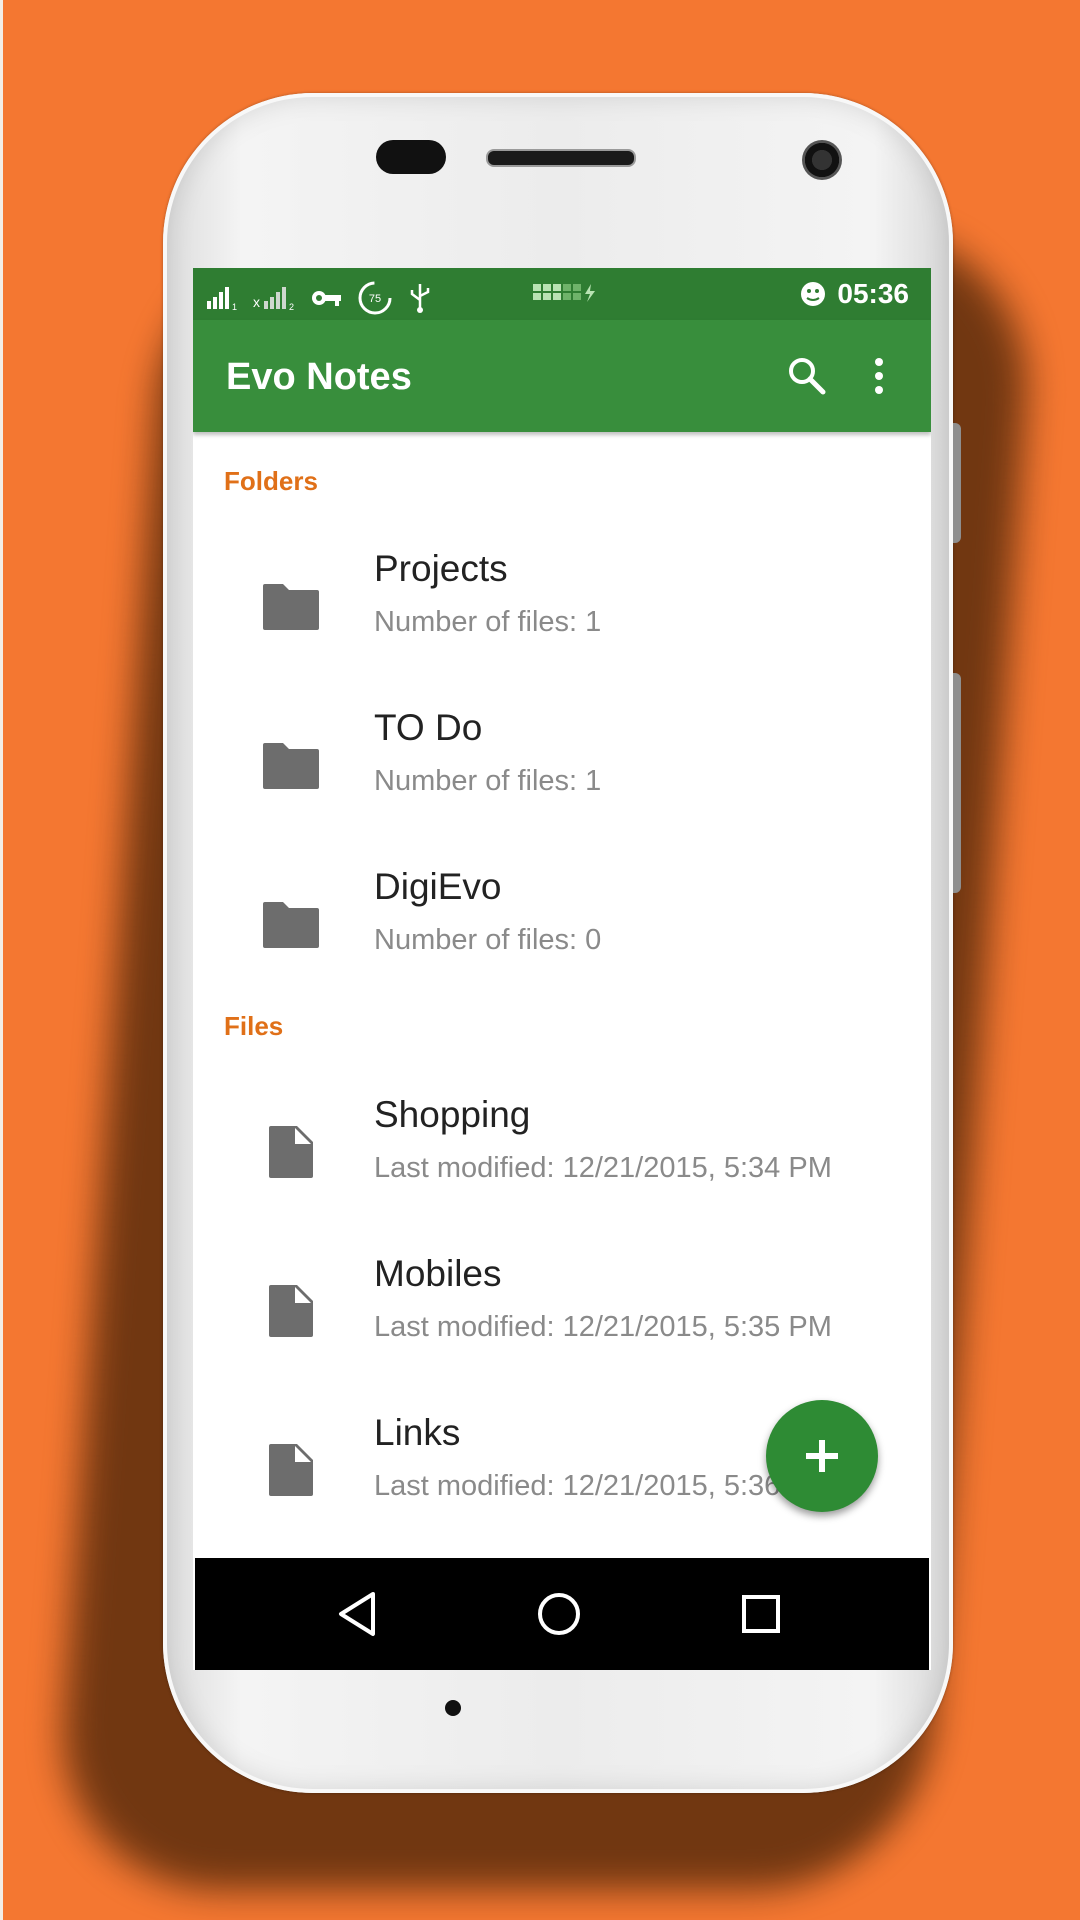 Image resolution: width=1080 pixels, height=1920 pixels. What do you see at coordinates (428, 727) in the screenshot?
I see `folder-title: TO Do` at bounding box center [428, 727].